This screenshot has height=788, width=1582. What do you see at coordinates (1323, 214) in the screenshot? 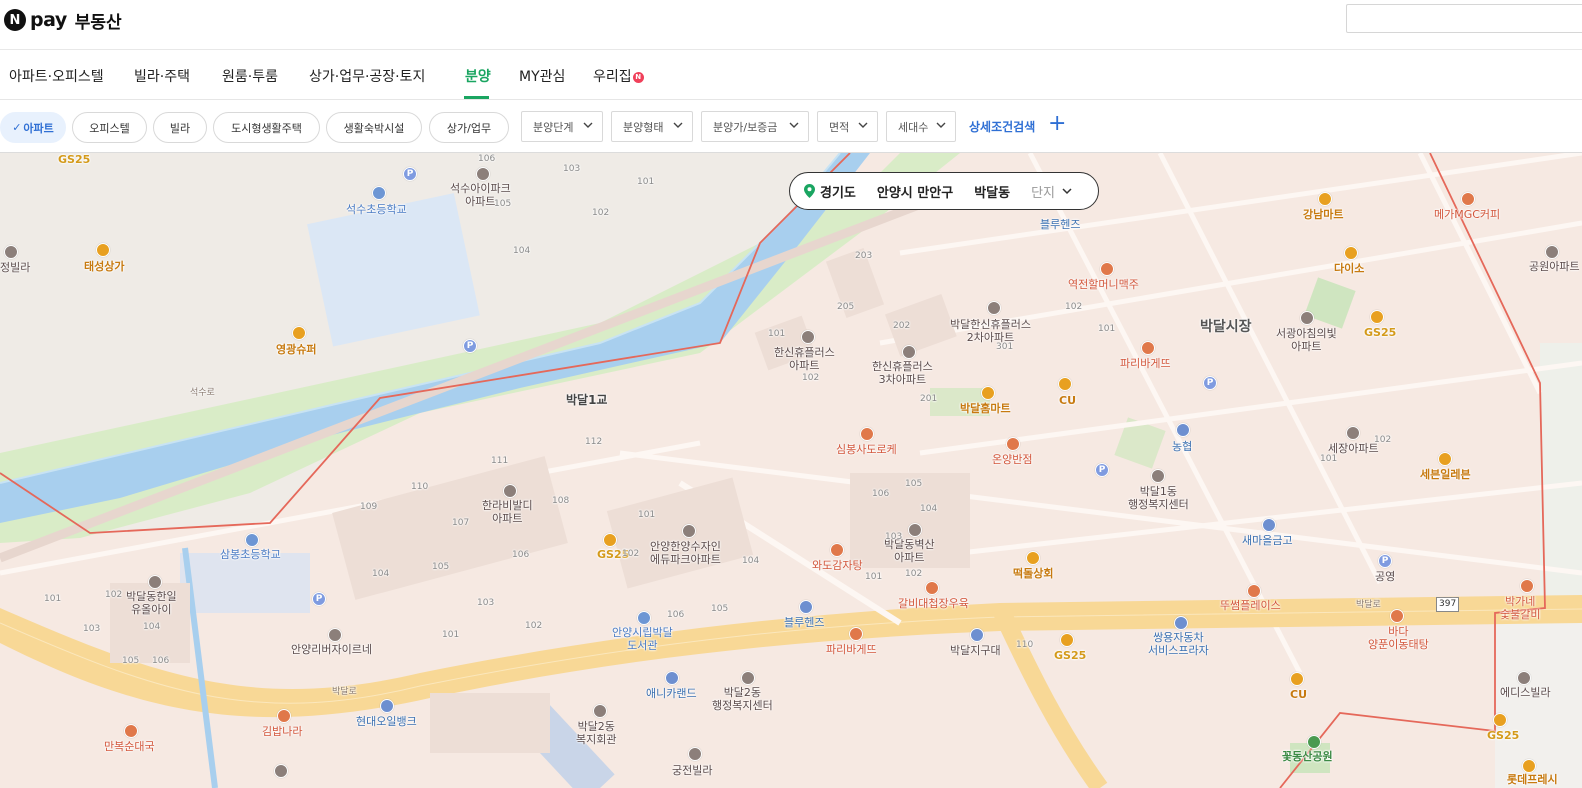
I see `poi-gangnam: 강남마트` at bounding box center [1323, 214].